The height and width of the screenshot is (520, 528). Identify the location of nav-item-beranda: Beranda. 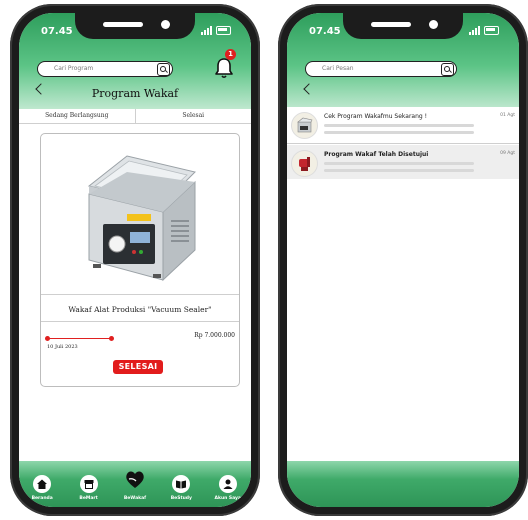
(42, 488).